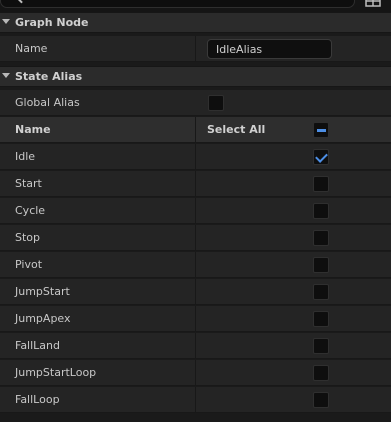  Describe the element at coordinates (37, 399) in the screenshot. I see `state-name: FallLoop` at that location.